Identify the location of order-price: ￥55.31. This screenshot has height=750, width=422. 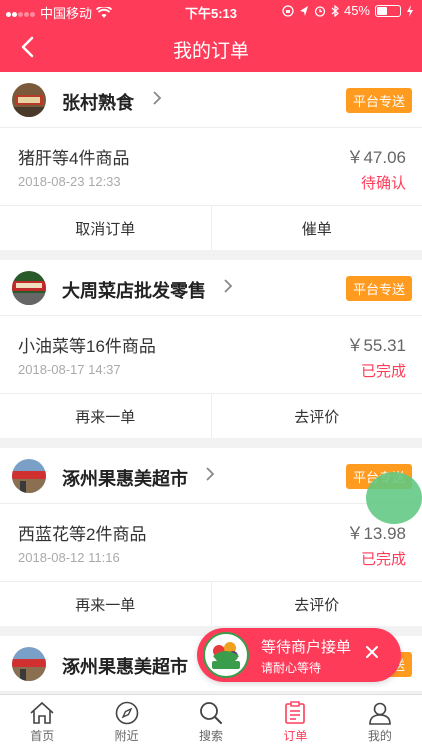
(376, 345).